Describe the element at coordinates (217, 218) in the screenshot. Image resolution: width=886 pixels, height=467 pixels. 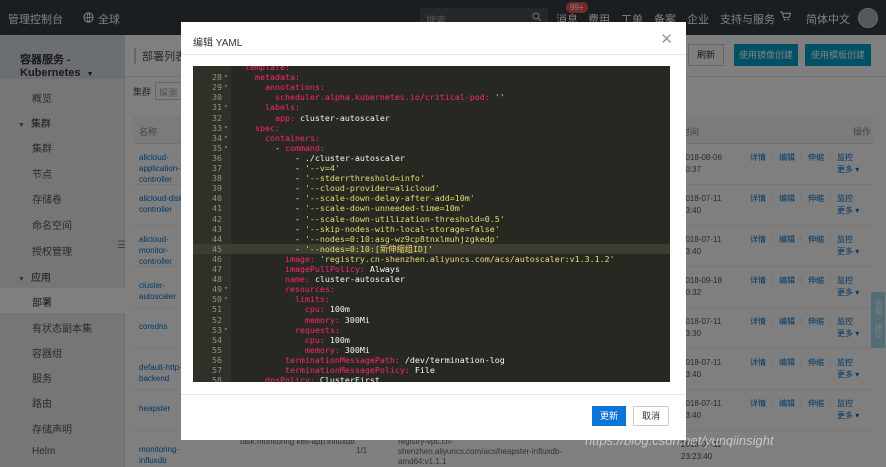
I see `line-number: 42` at that location.